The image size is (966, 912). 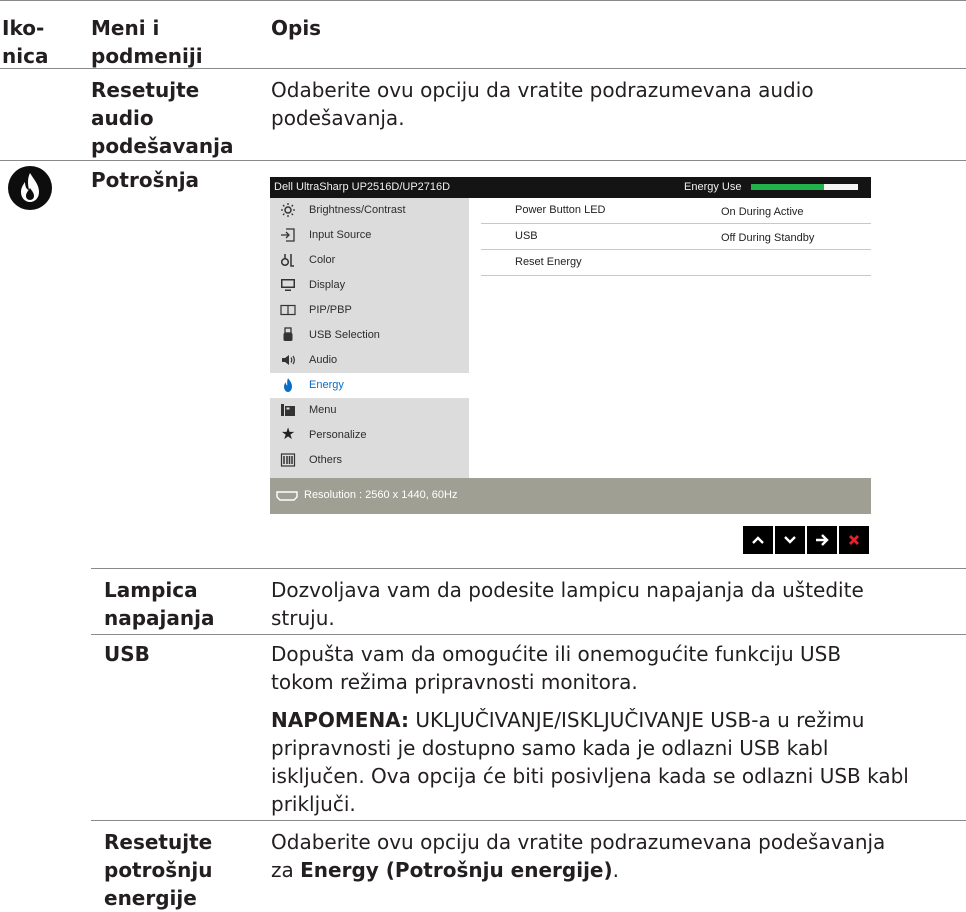 What do you see at coordinates (357, 210) in the screenshot?
I see `menu-item-label: Brightness/Contrast` at bounding box center [357, 210].